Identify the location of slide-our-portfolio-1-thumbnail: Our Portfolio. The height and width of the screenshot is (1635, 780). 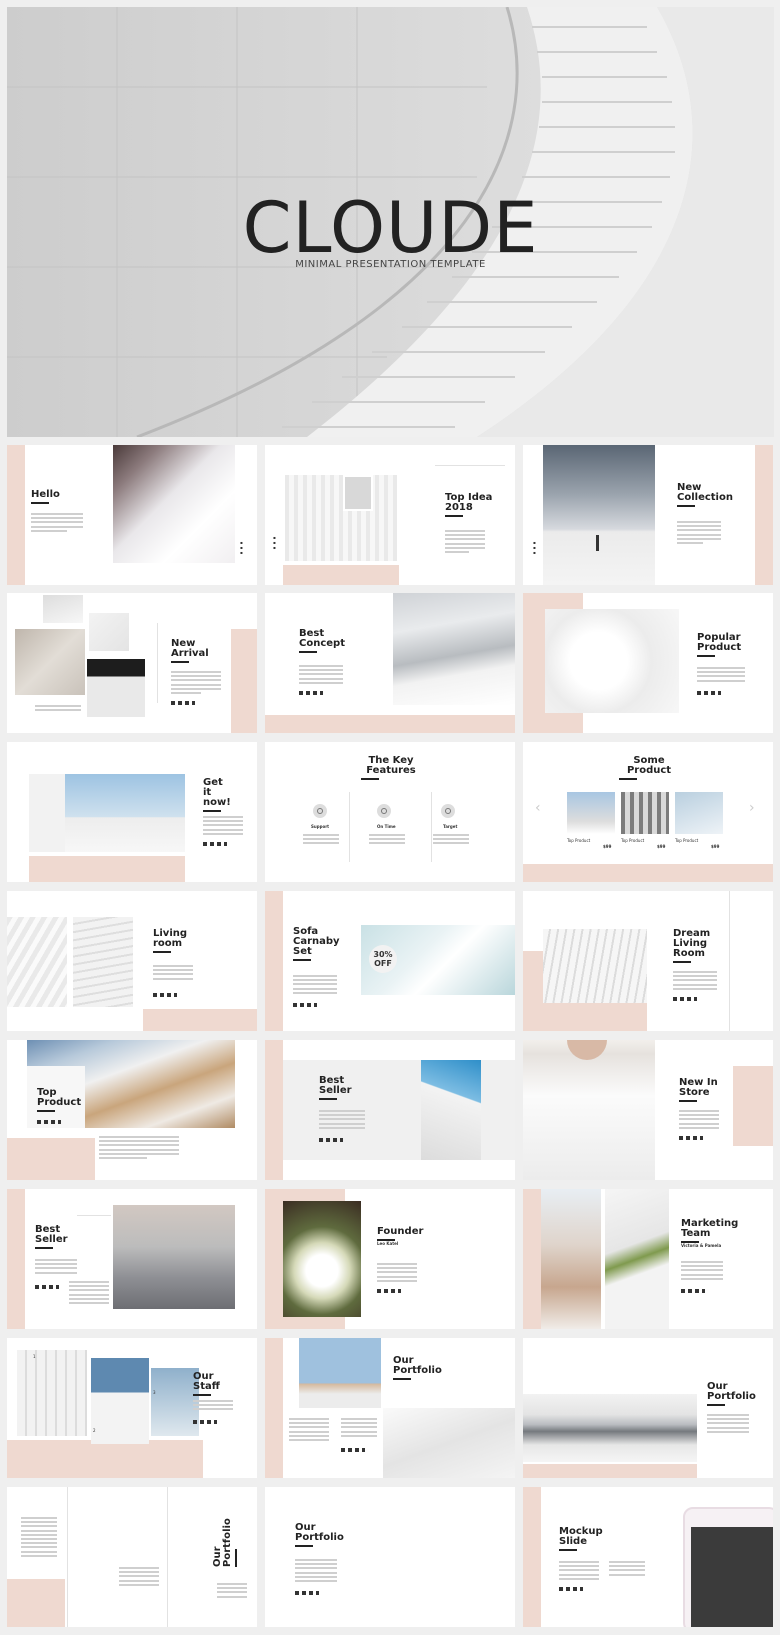
(390, 1408).